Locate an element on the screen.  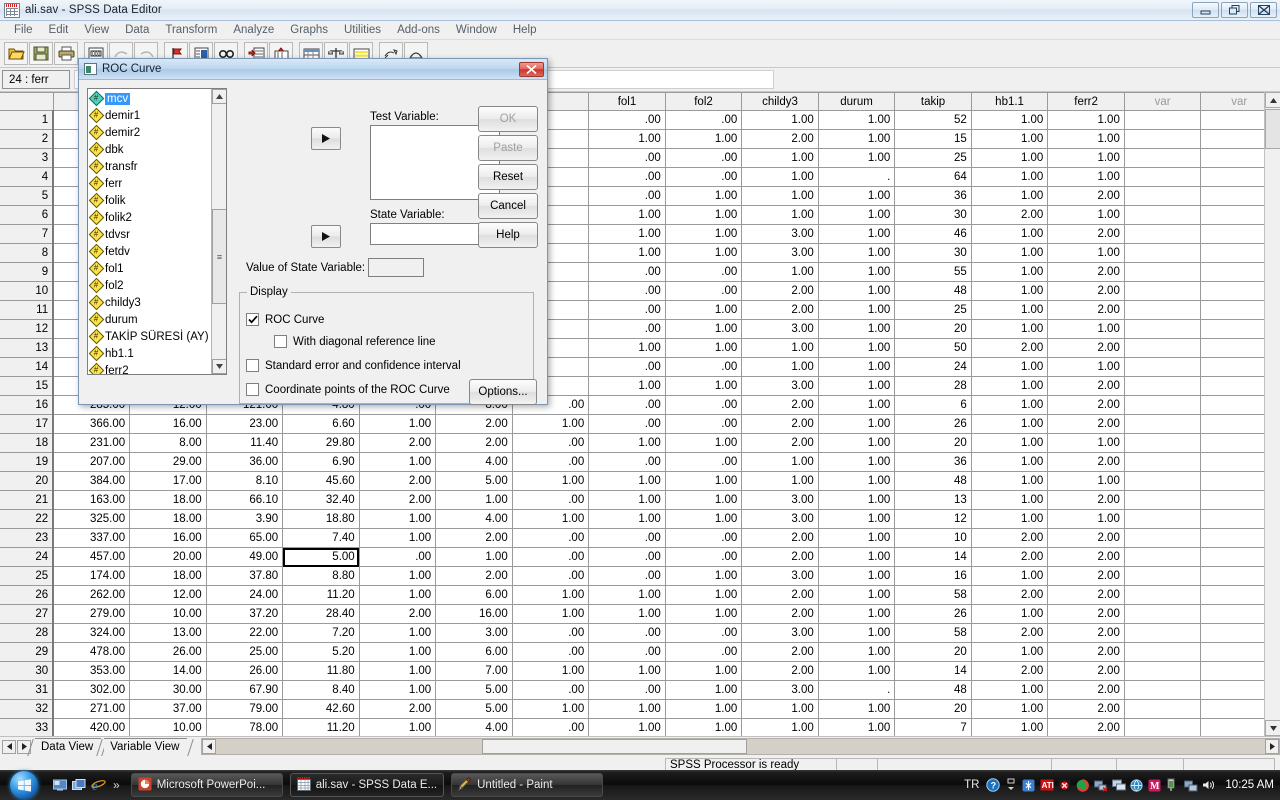
ati-icon: ATI is located at coordinates (1046, 785).